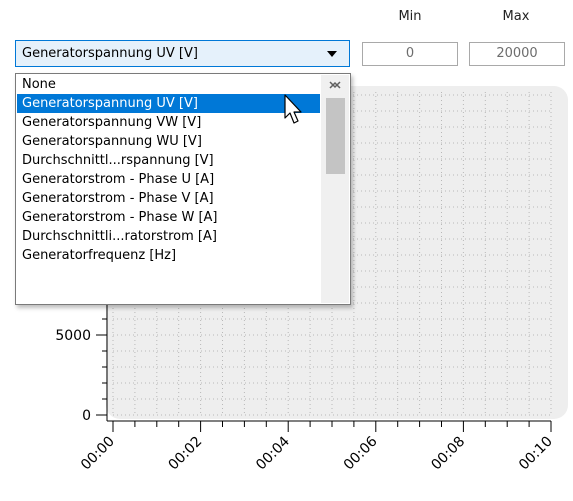 The image size is (573, 501). Describe the element at coordinates (335, 136) in the screenshot. I see `scrollbar-thumb` at that location.